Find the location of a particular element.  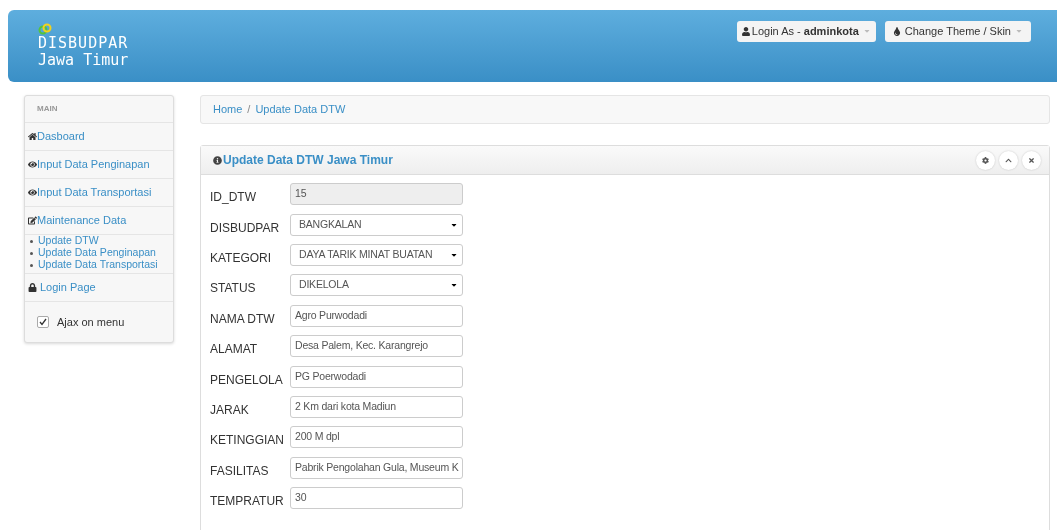

check-icon is located at coordinates (43, 322).